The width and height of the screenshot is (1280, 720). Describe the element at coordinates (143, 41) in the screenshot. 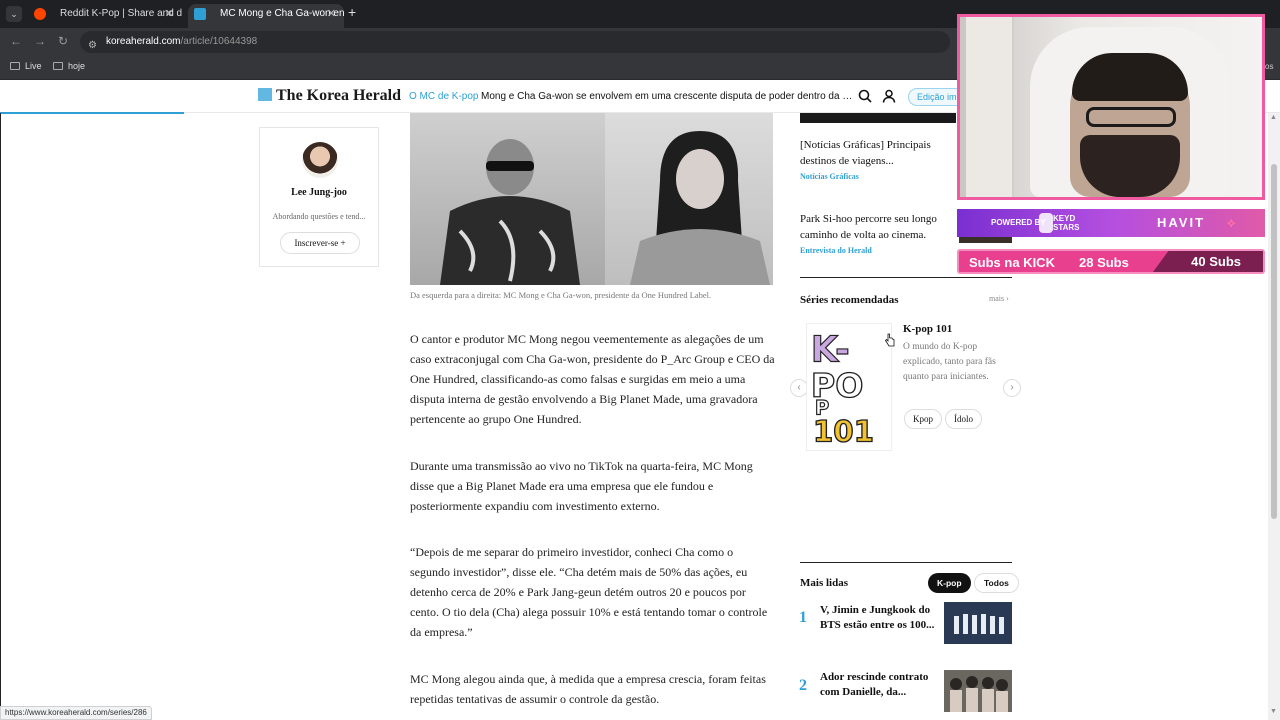

I see `url-host: koreaherald.com` at that location.